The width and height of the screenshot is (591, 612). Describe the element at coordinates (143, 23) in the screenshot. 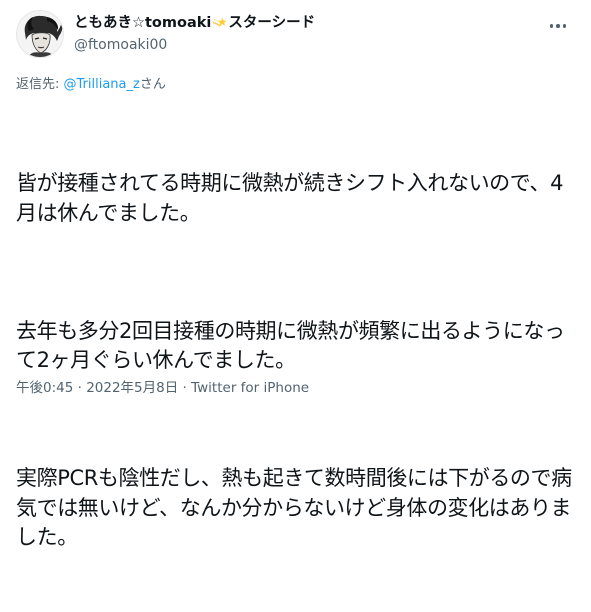

I see `display-name-prefix: ともあき☆tomoaki` at that location.